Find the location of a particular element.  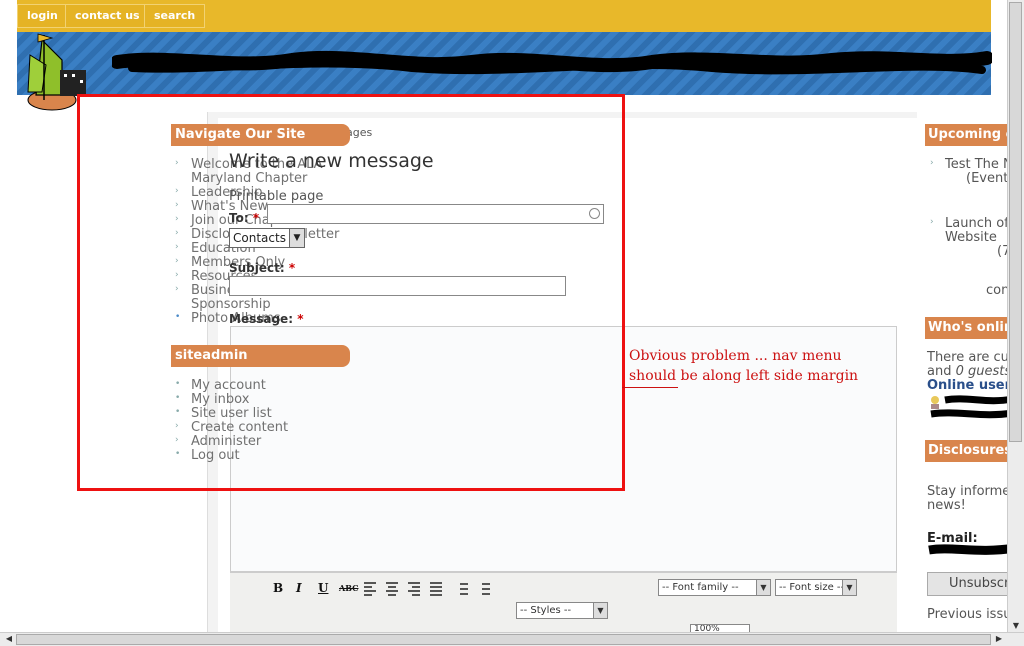

login-link: login is located at coordinates (42, 16).